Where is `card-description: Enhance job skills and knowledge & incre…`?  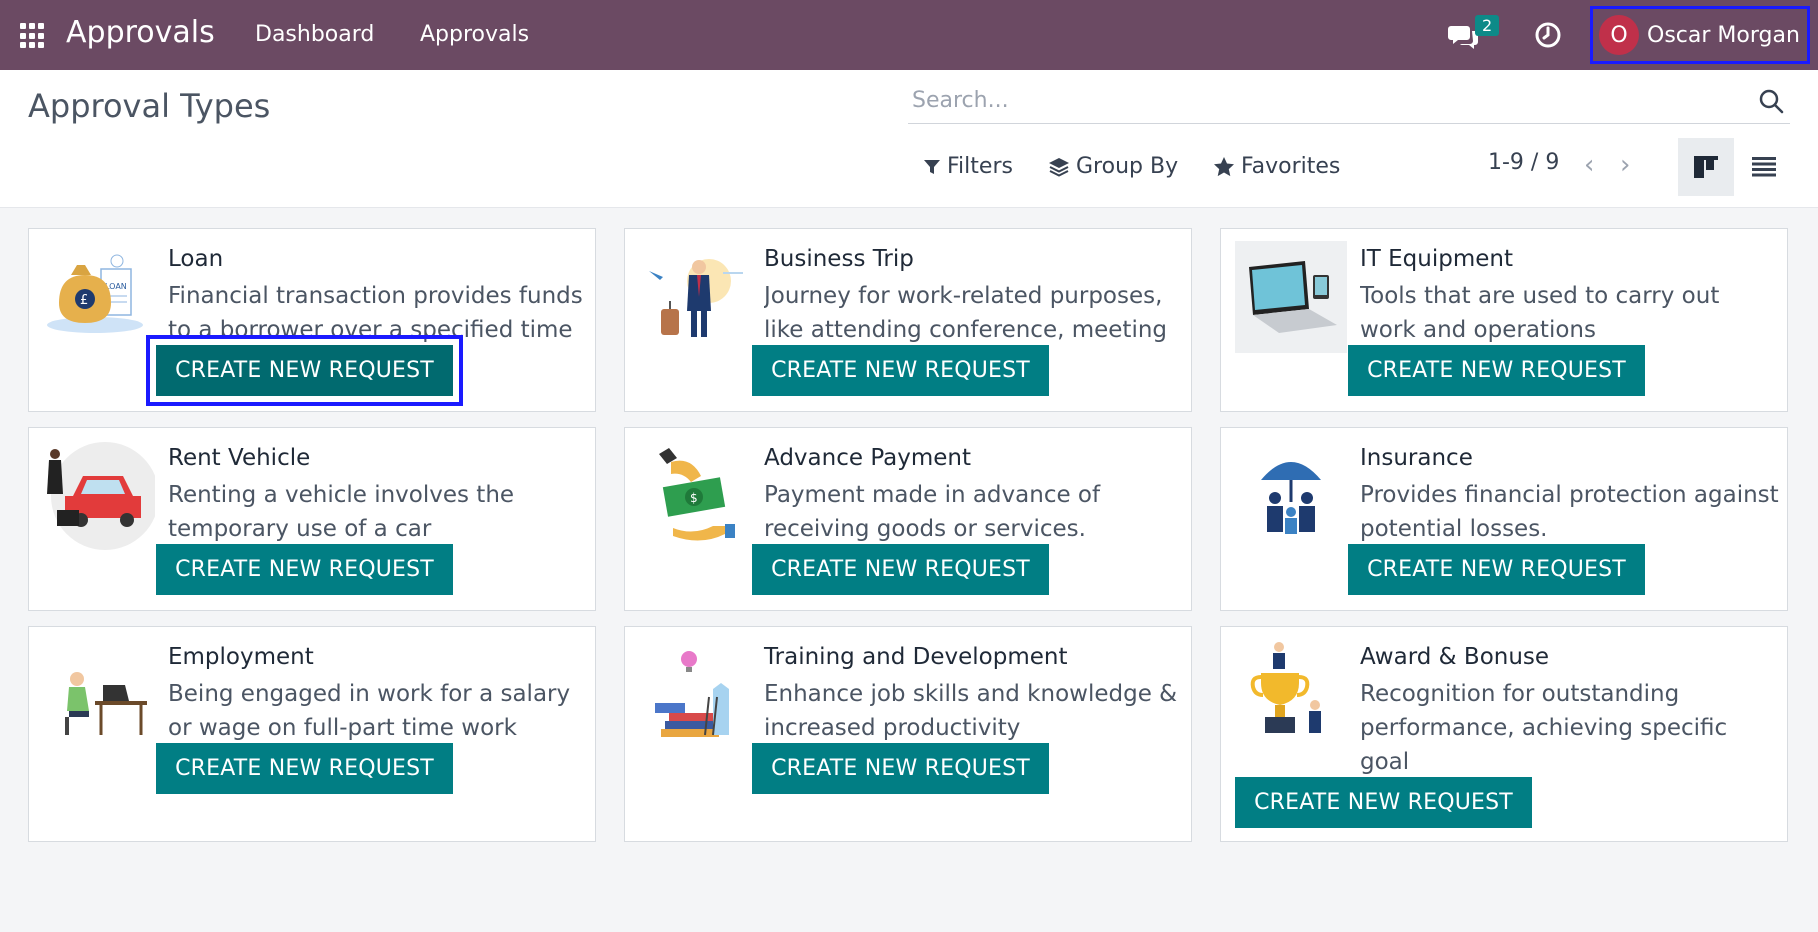
card-description: Enhance job skills and knowledge & incre… is located at coordinates (971, 711).